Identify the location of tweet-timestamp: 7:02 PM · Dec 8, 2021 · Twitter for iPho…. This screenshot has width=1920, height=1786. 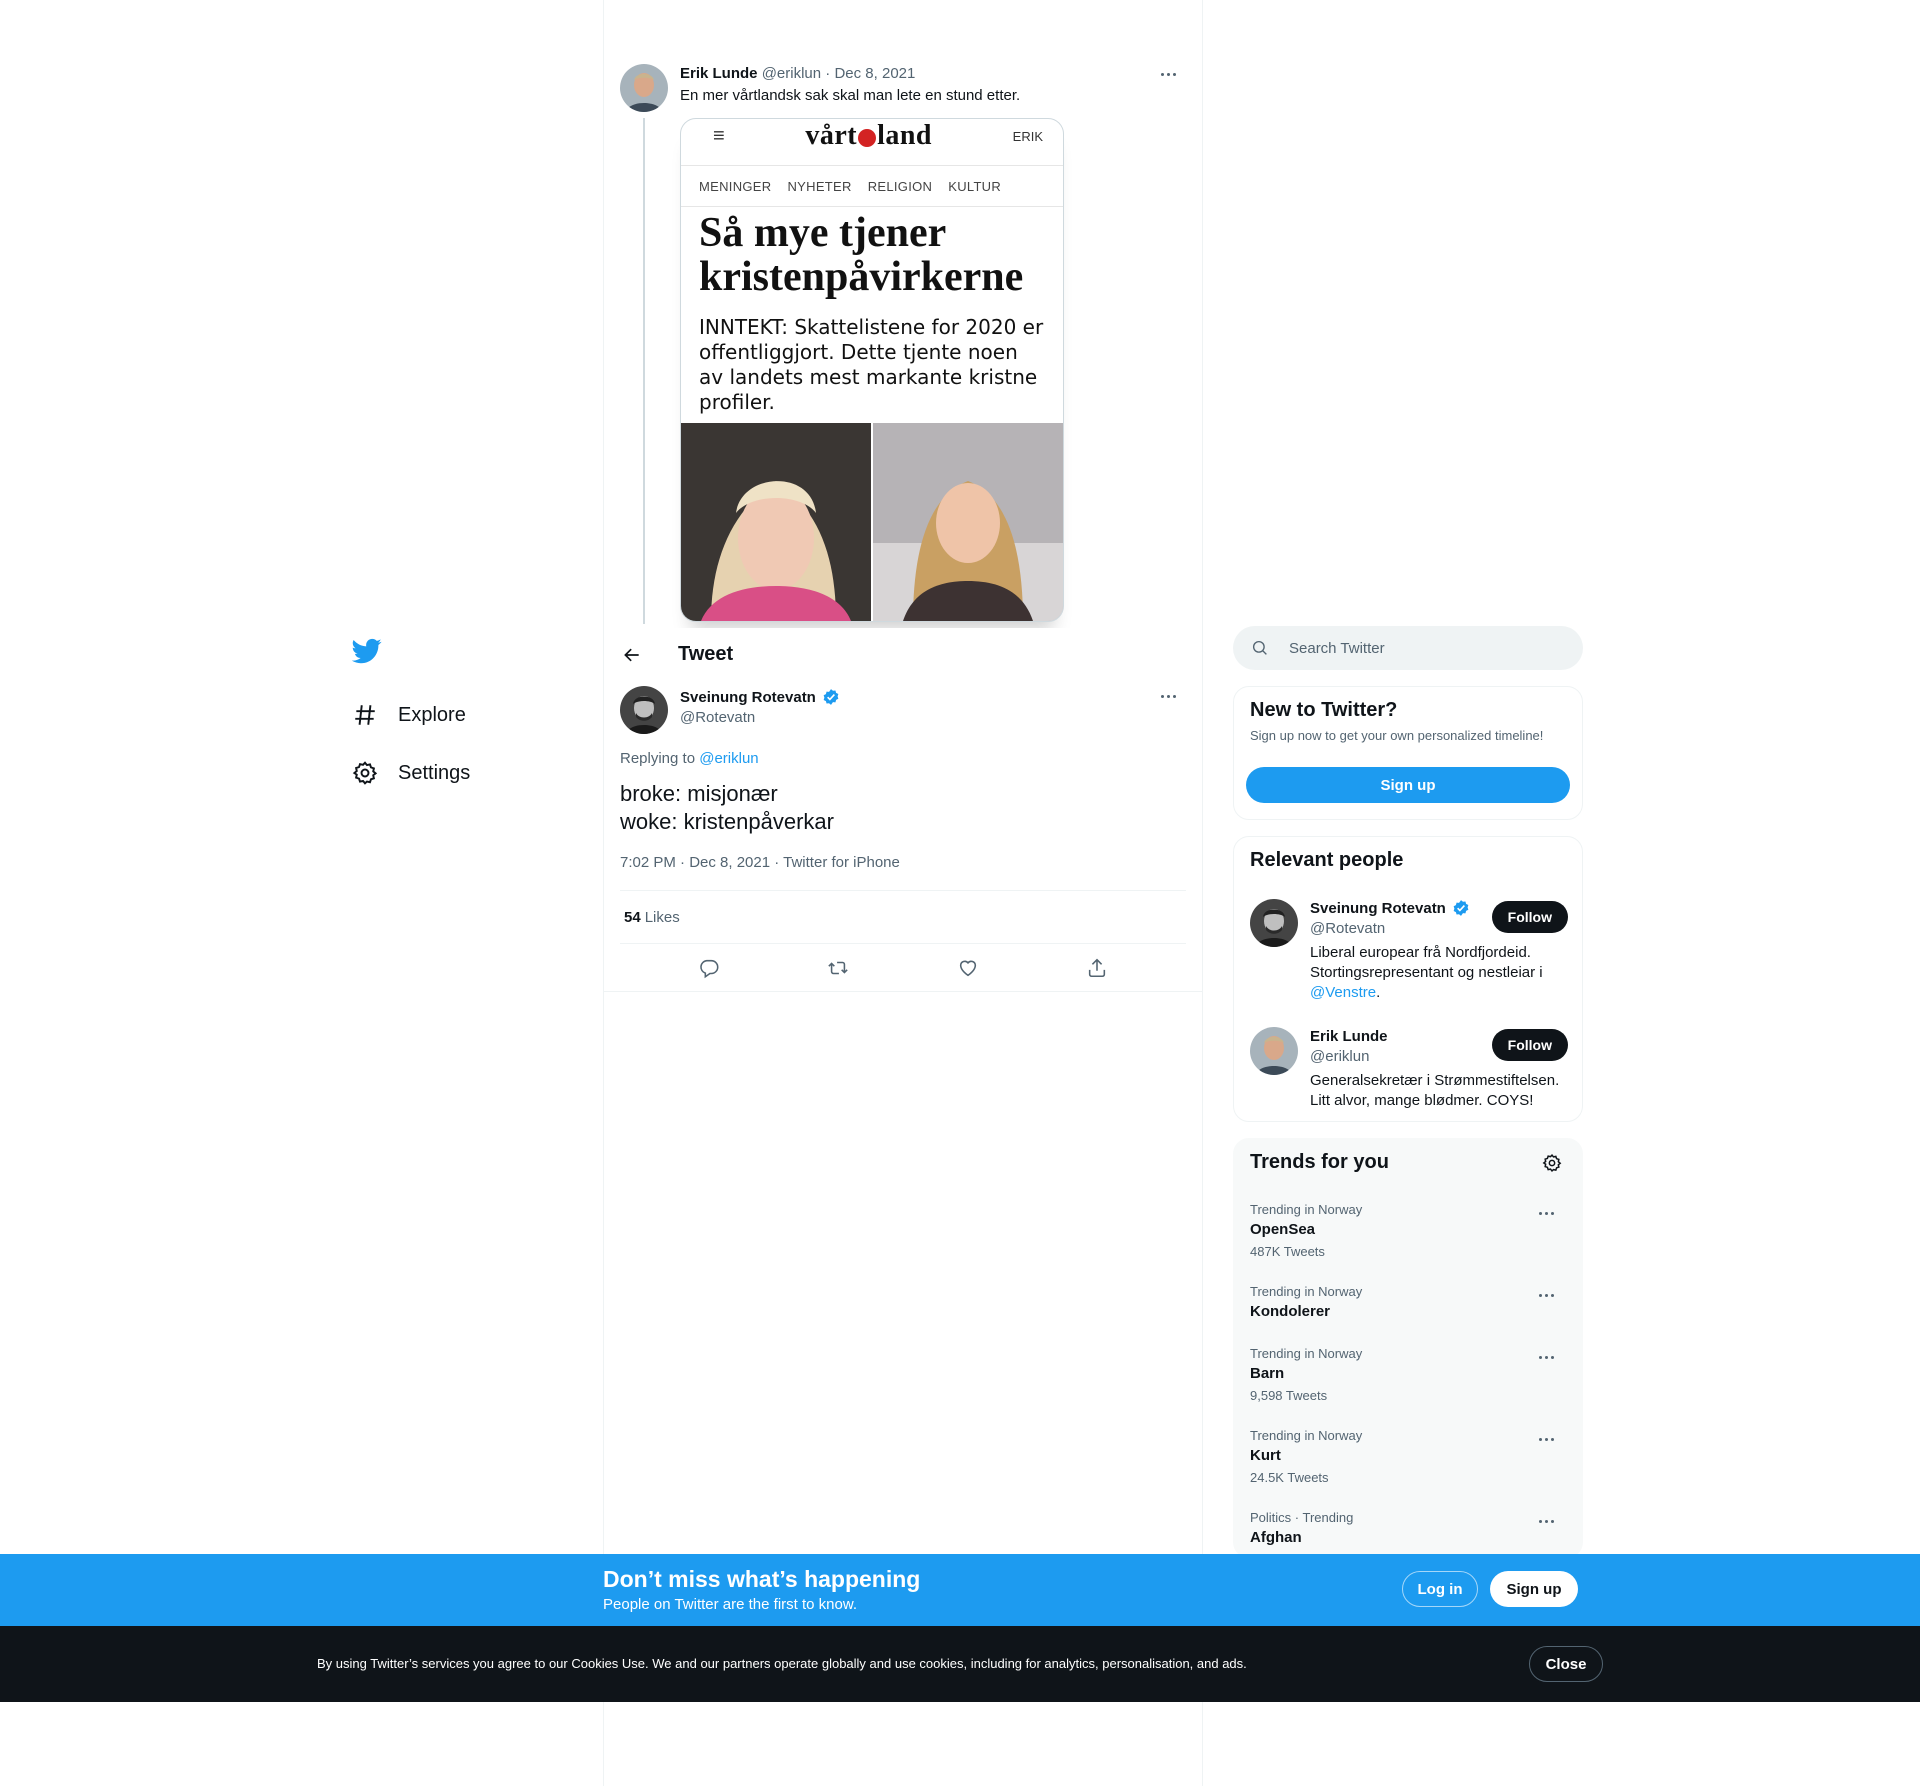
(760, 862).